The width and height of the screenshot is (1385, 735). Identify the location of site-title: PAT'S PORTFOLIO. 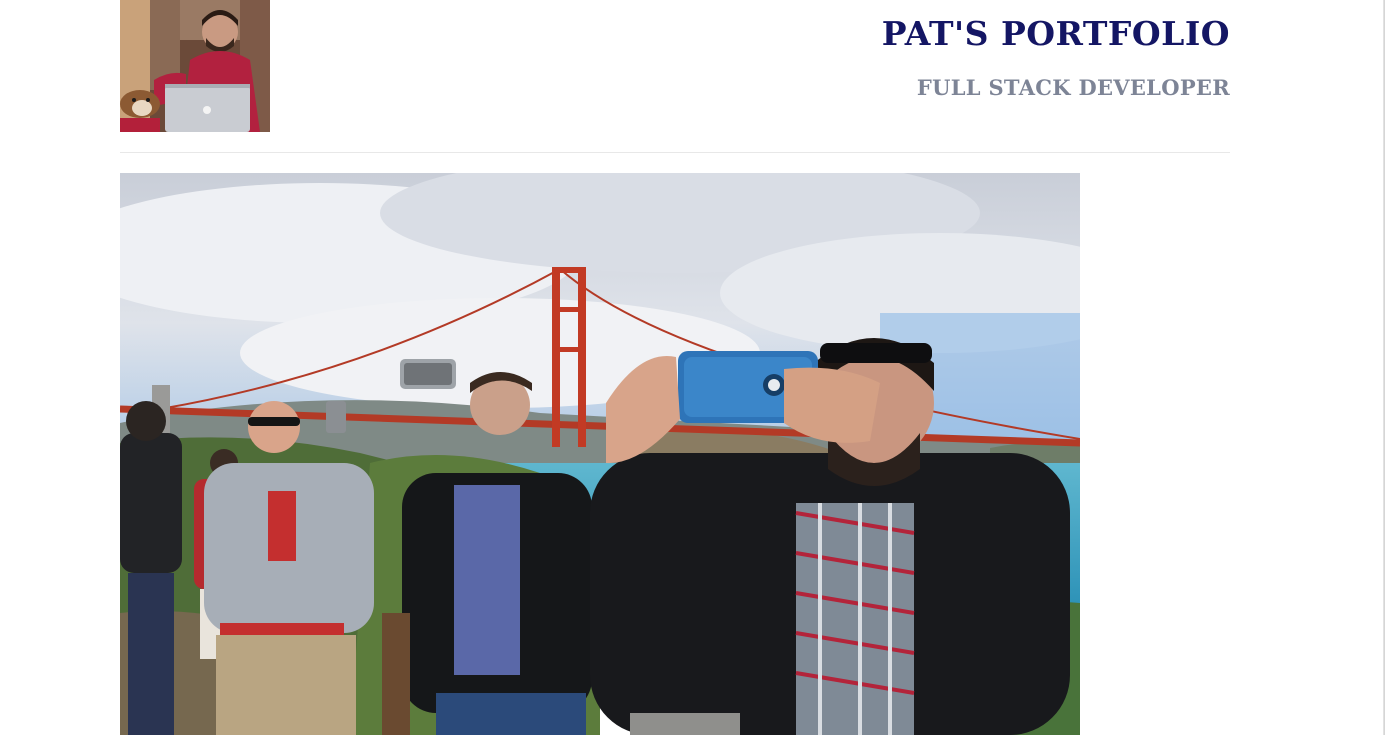
(1056, 33).